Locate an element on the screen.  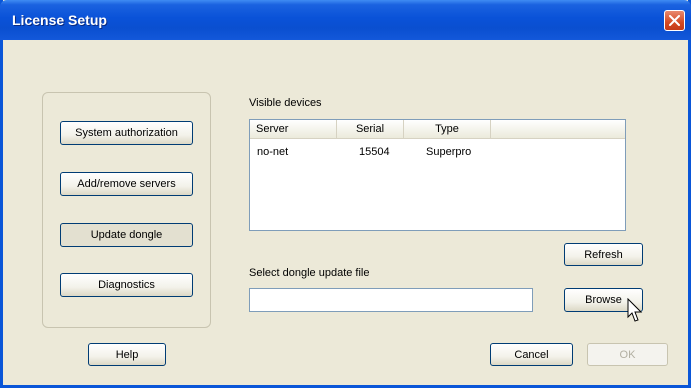
window-title: License Setup is located at coordinates (59, 20).